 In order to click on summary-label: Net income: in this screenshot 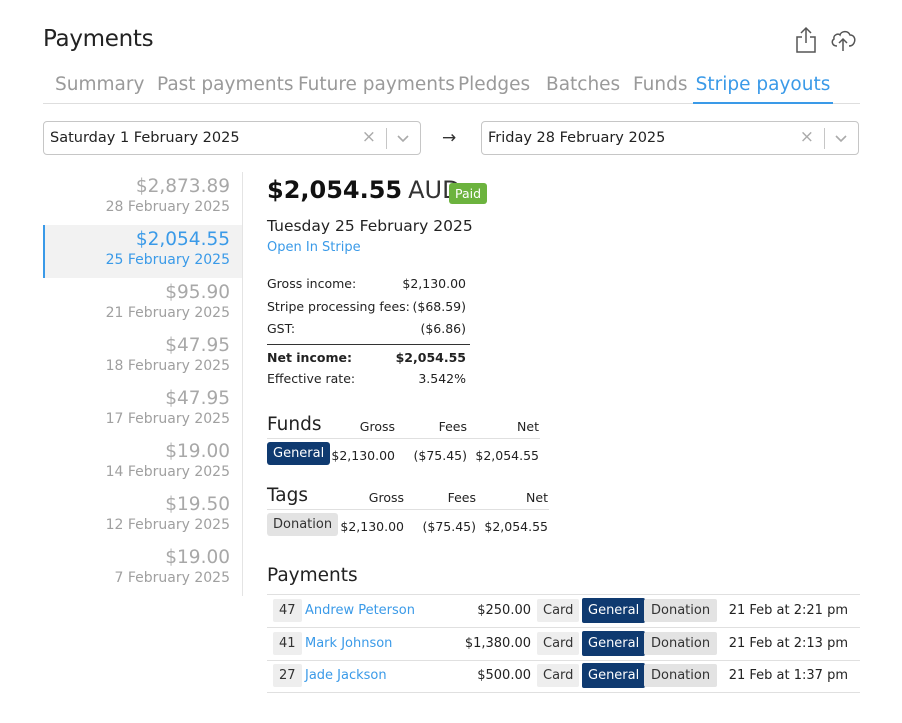, I will do `click(309, 357)`.